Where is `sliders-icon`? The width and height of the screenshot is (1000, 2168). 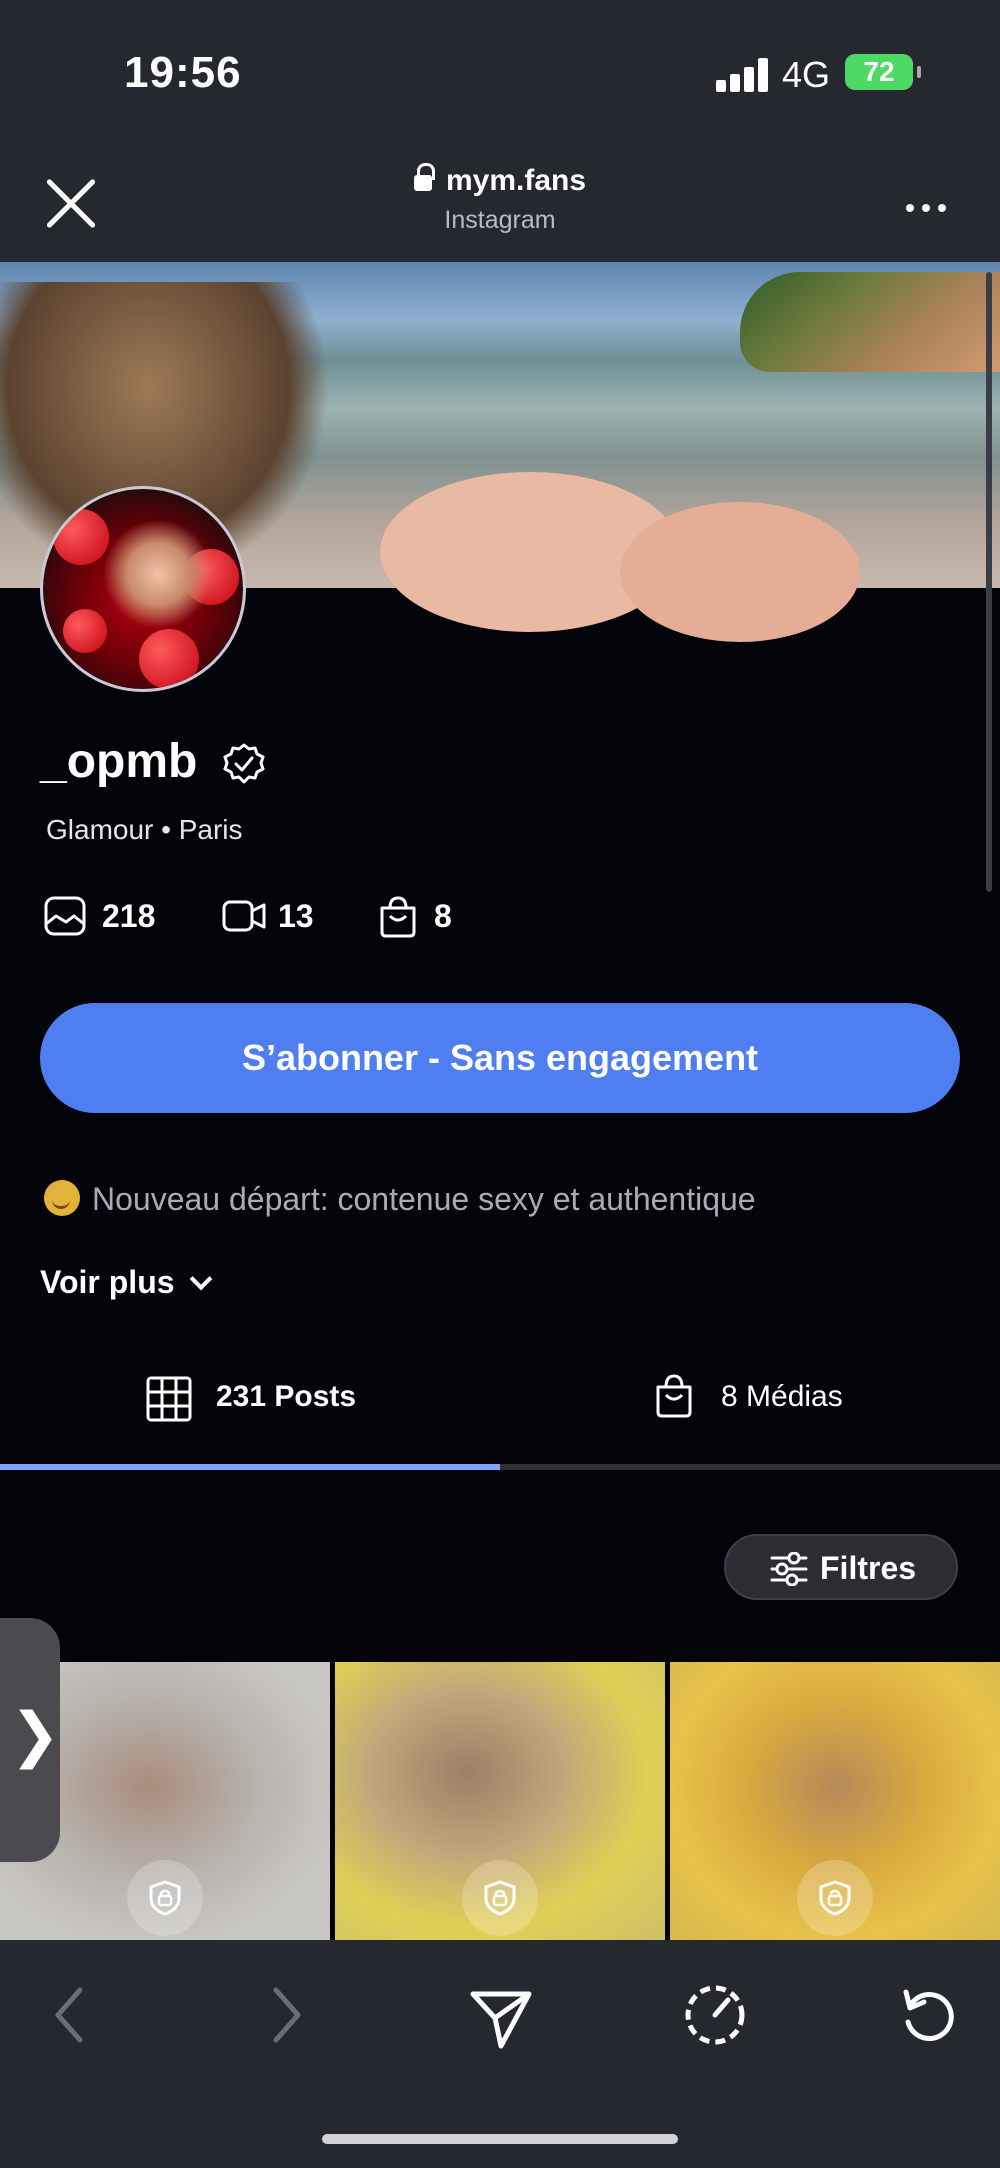
sliders-icon is located at coordinates (789, 1569).